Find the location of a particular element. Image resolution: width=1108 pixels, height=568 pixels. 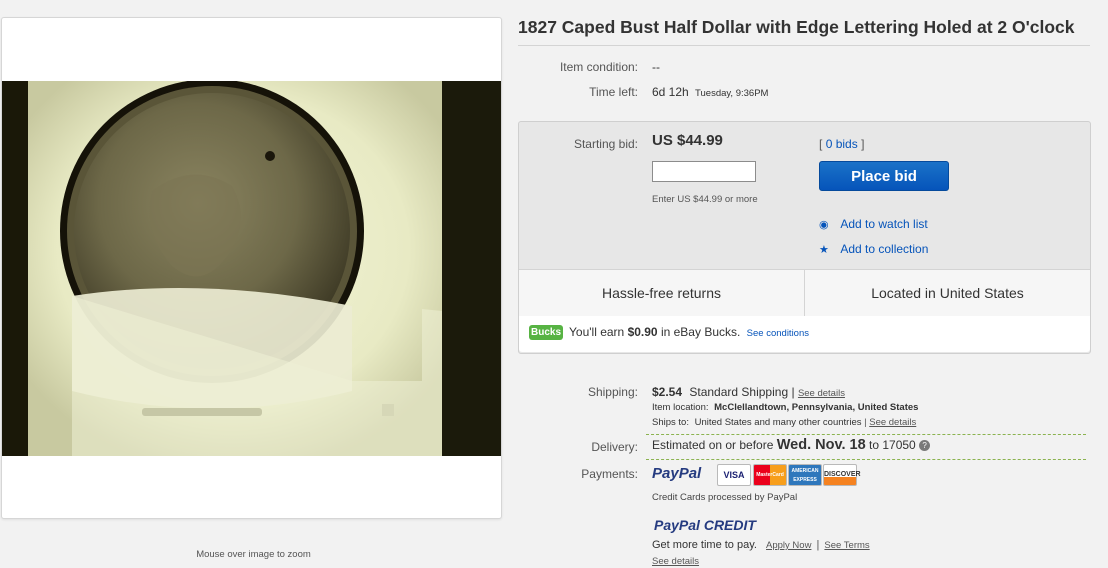

discover-card-icon: DISCOVER is located at coordinates (842, 475).